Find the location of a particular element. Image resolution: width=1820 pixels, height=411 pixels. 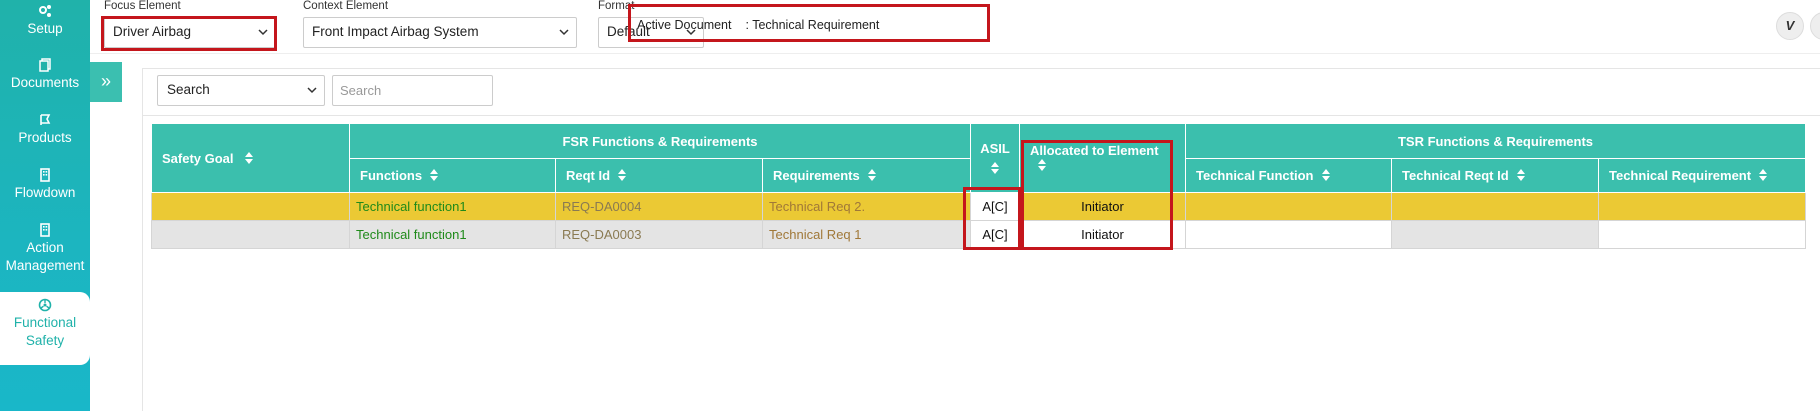

double-chevron-right-icon: » is located at coordinates (105, 81).